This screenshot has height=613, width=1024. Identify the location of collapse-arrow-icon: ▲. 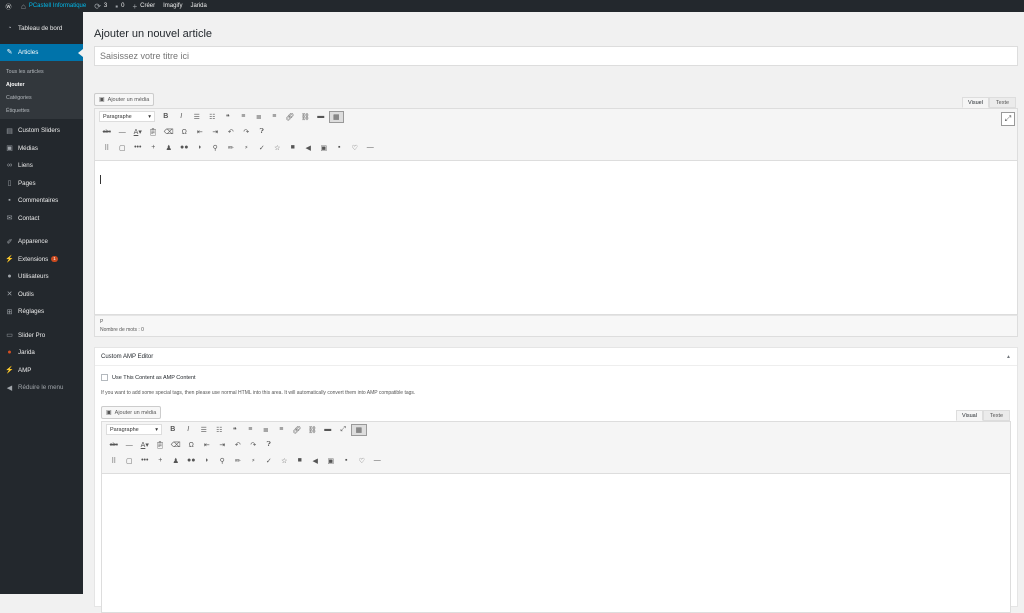
(1008, 357).